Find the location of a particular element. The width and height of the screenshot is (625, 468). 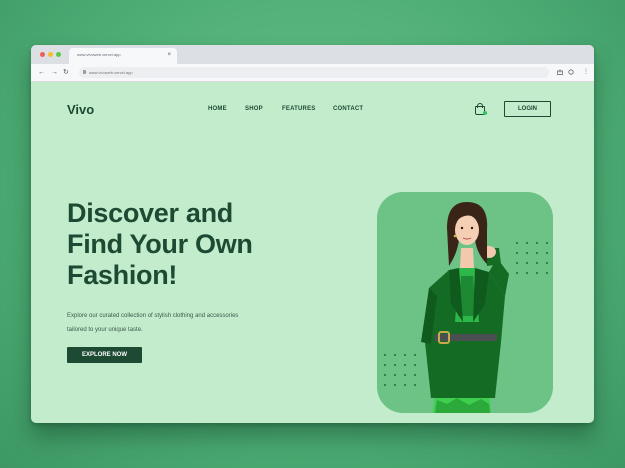

minimize-window-button is located at coordinates (50, 54).